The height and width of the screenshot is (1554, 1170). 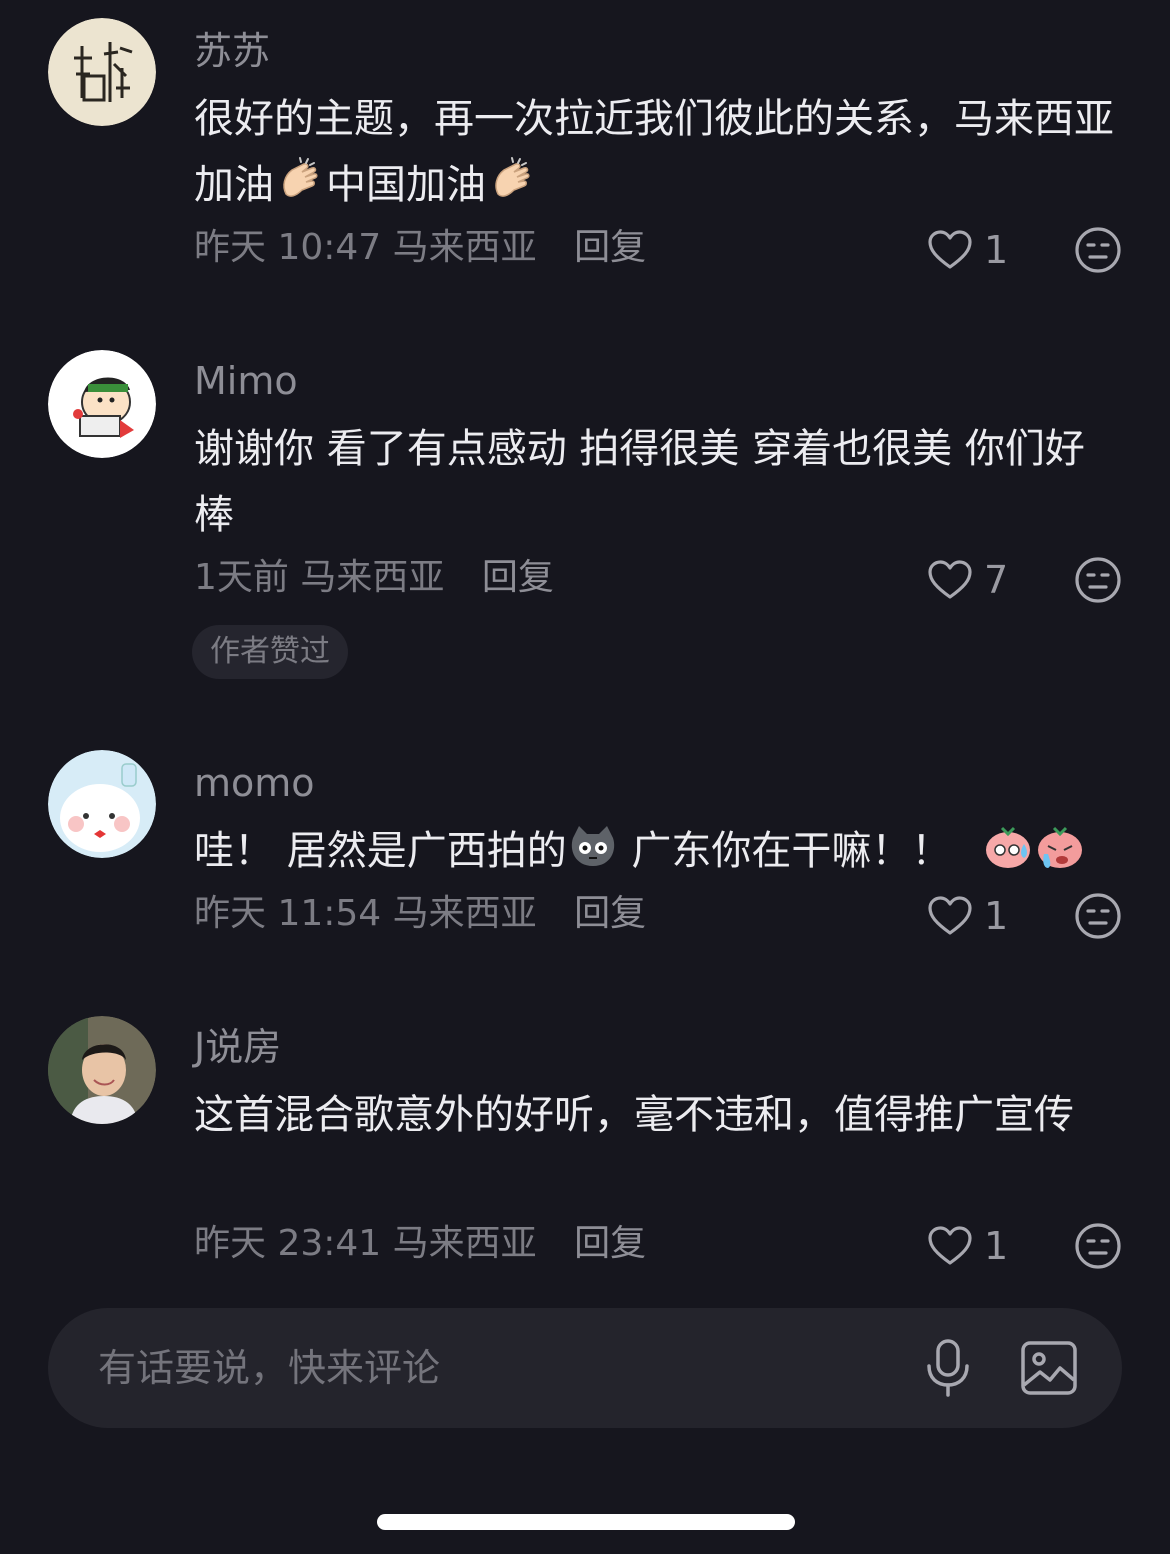 I want to click on cartoon-boy-avatar-icon, so click(x=102, y=404).